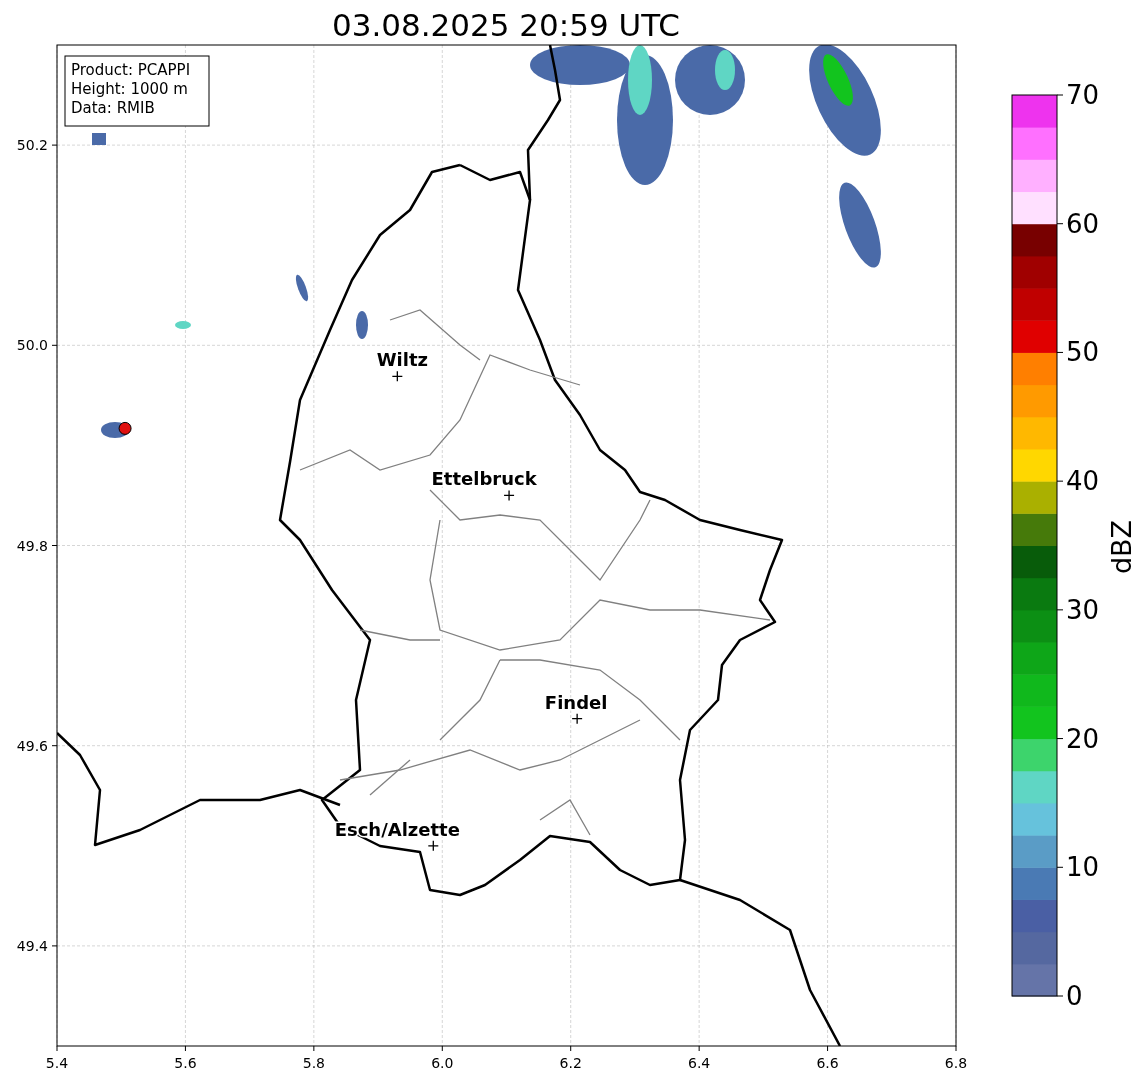 The image size is (1145, 1084). I want to click on x-axis-tick-label: 6.6, so click(827, 1063).